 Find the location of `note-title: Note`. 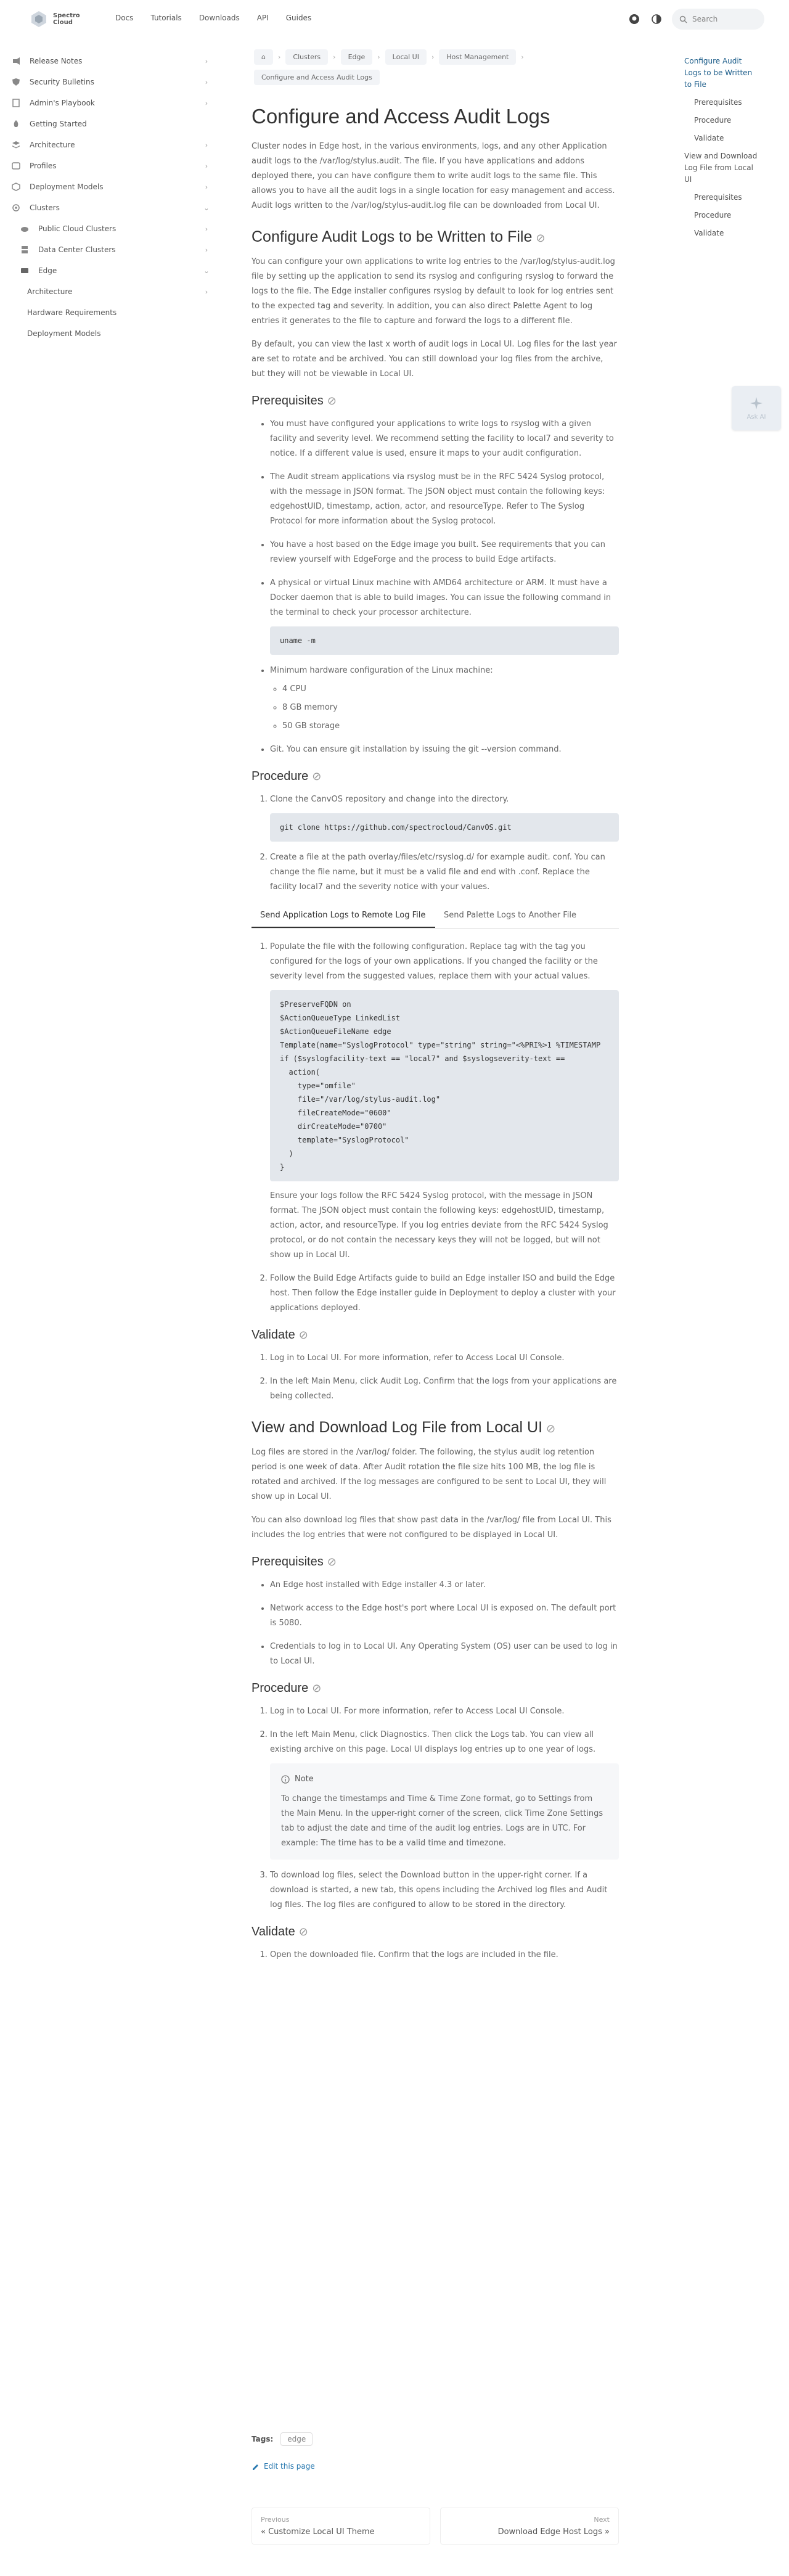

note-title: Note is located at coordinates (444, 1779).